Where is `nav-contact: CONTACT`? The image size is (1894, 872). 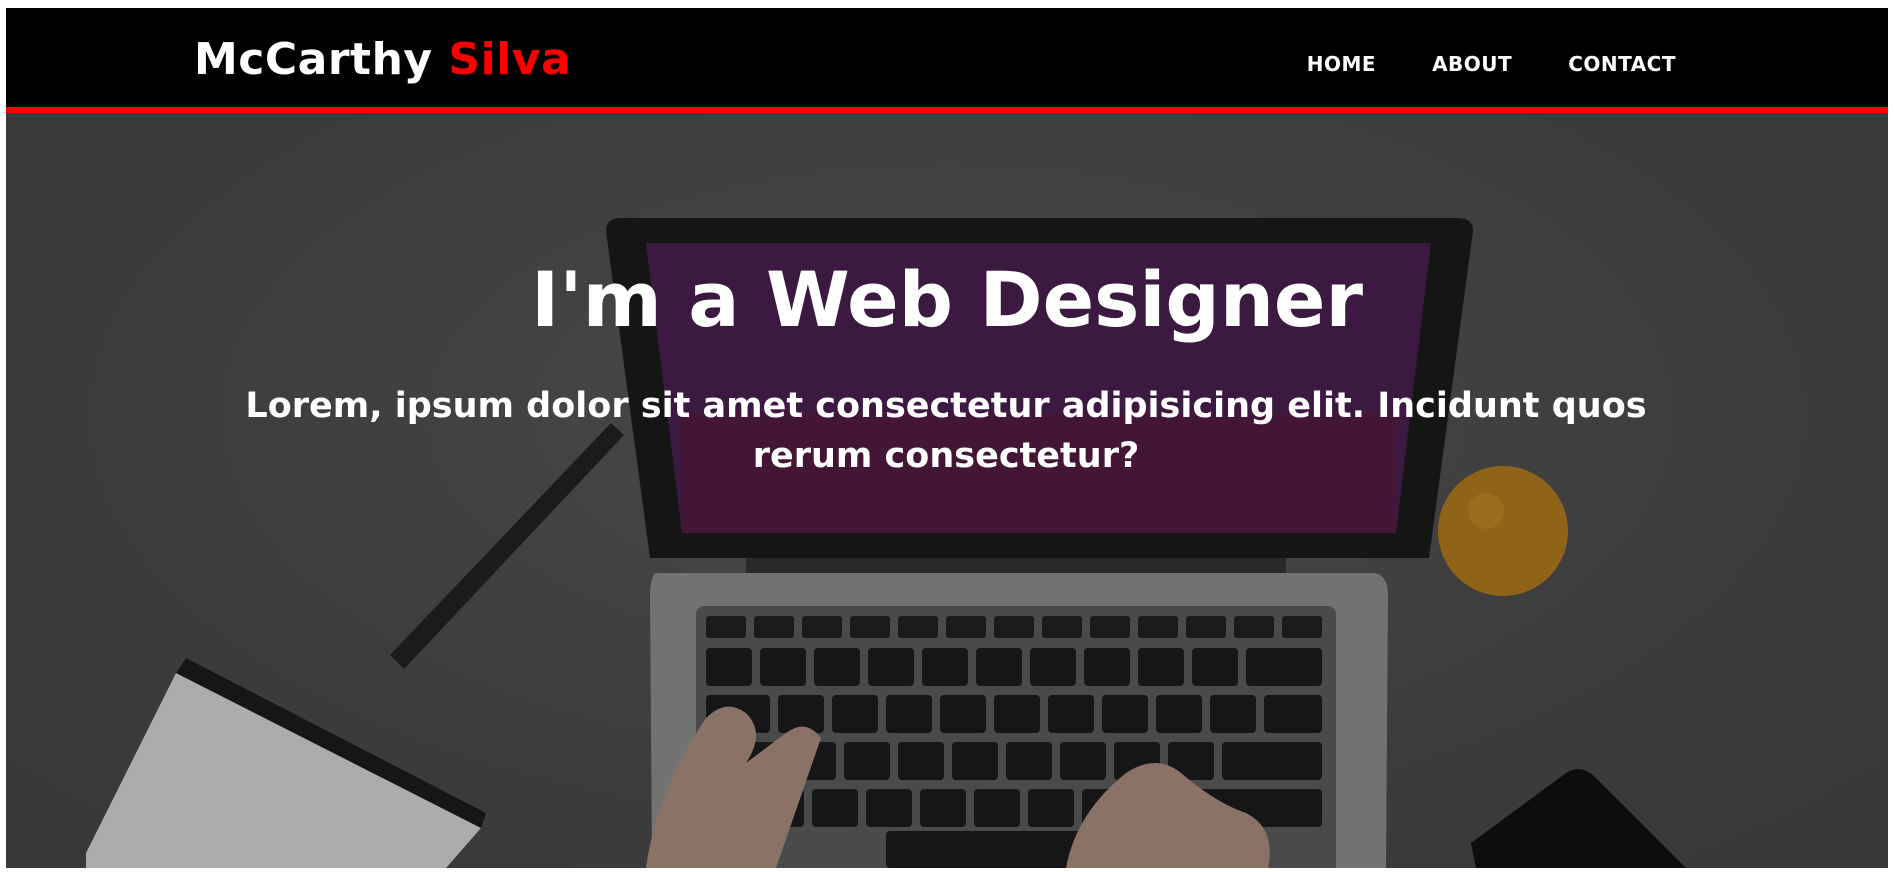 nav-contact: CONTACT is located at coordinates (1622, 64).